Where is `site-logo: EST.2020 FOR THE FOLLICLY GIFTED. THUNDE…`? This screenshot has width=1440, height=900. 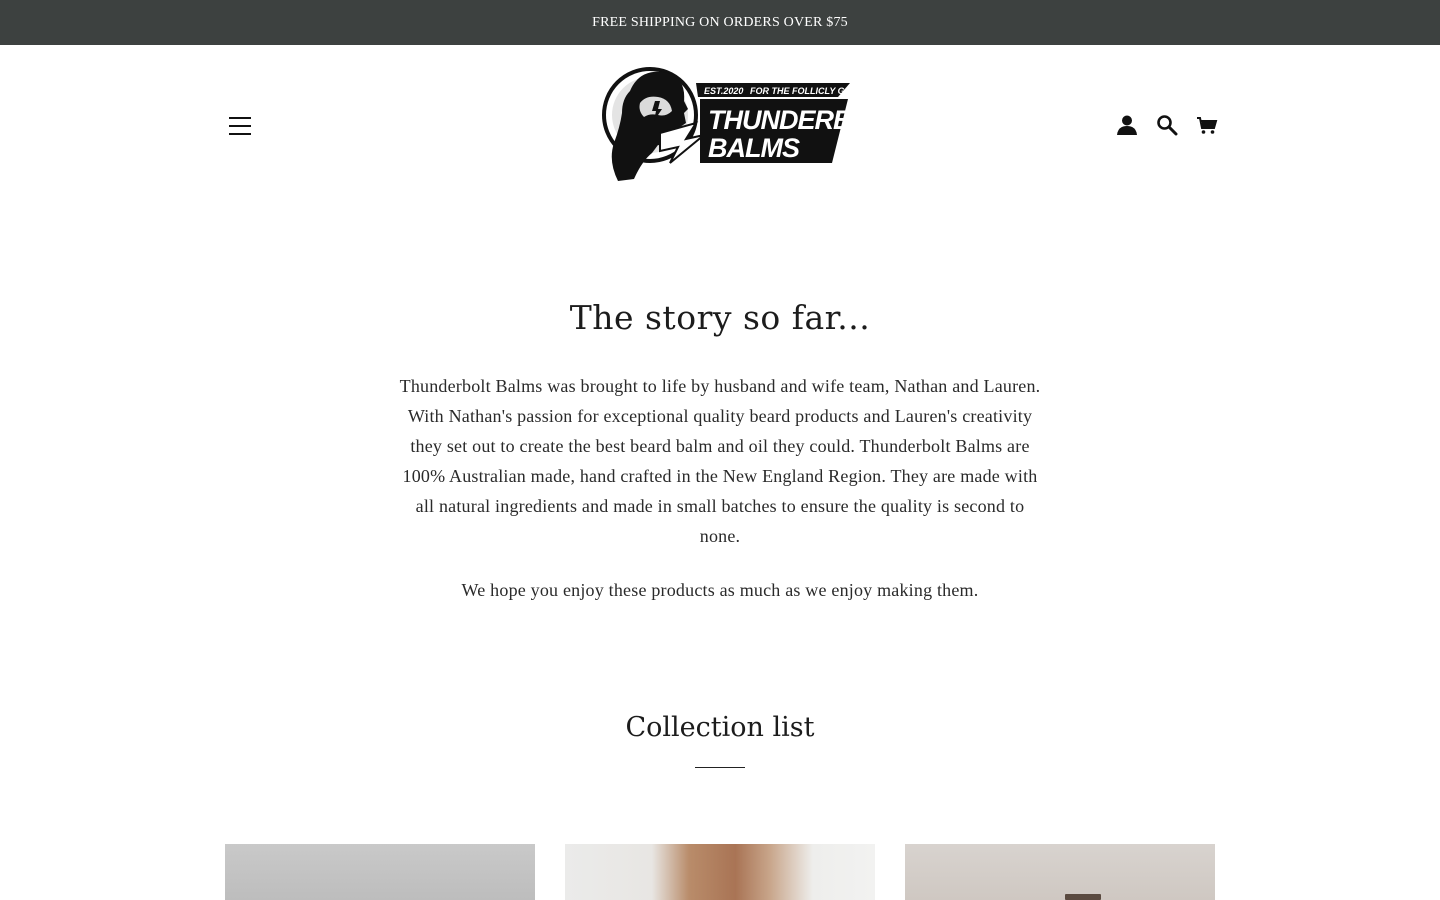 site-logo: EST.2020 FOR THE FOLLICLY GIFTED. THUNDE… is located at coordinates (752, 122).